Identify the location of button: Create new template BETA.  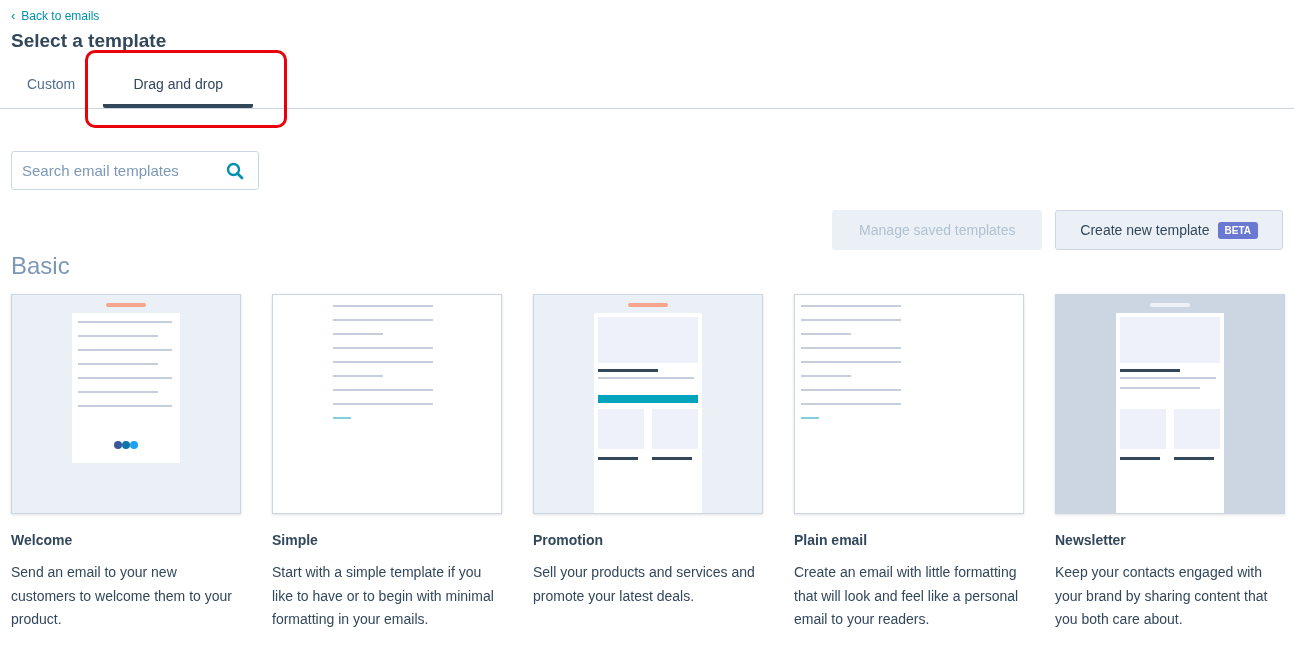
(1169, 230).